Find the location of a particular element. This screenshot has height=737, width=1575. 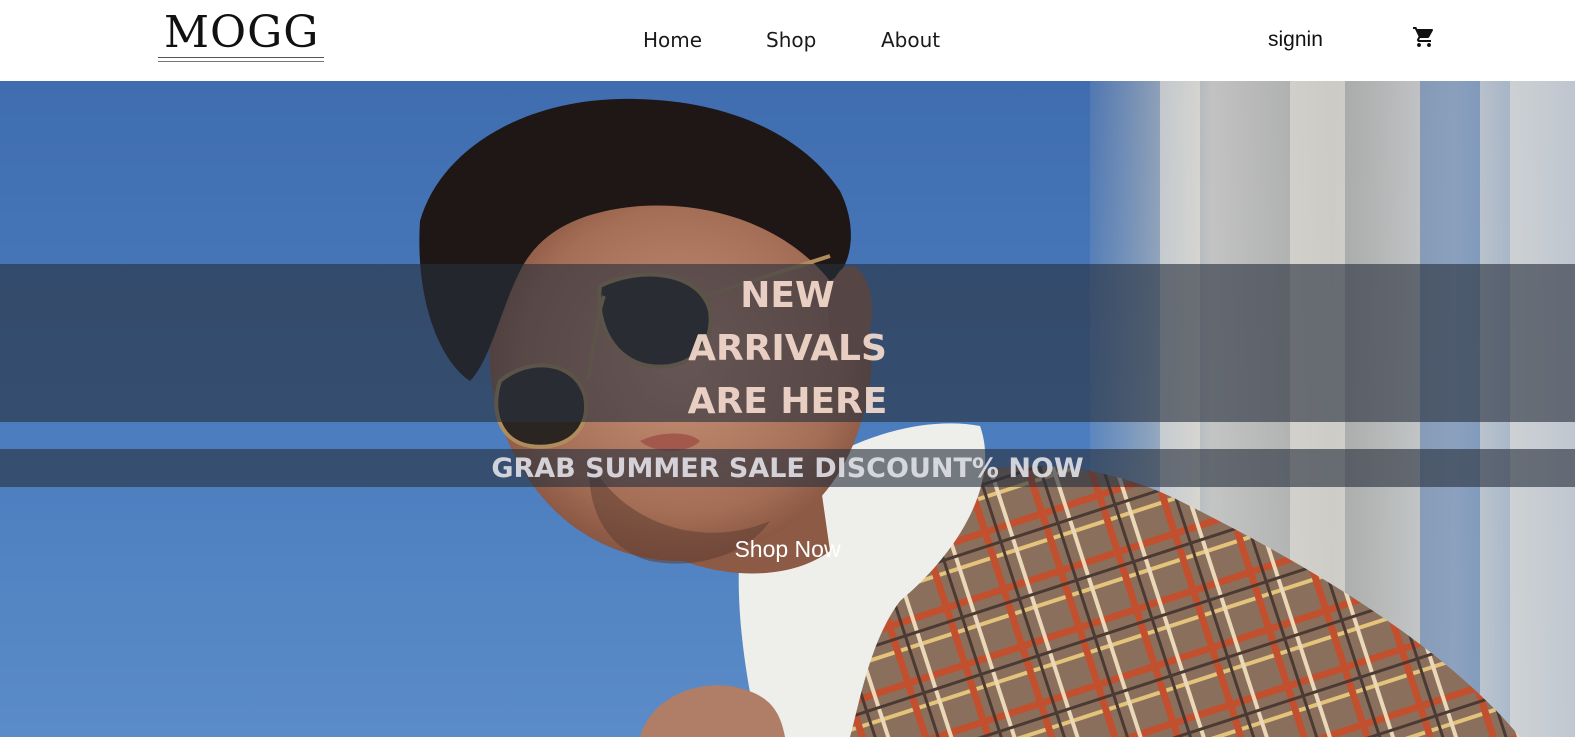

headline-line-1: NEW is located at coordinates (787, 295).